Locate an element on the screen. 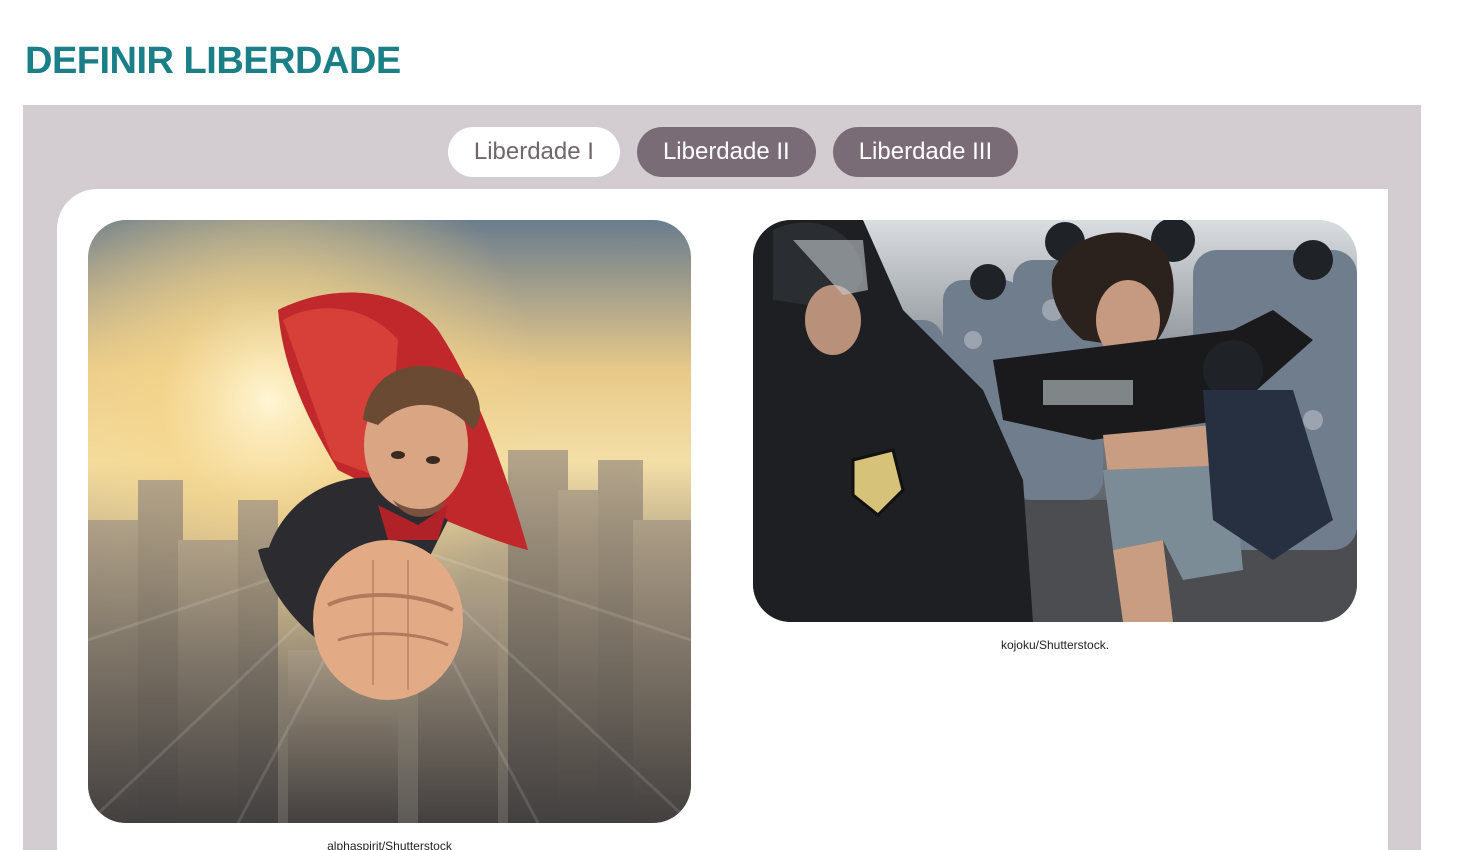  tab-bar: Liberdade I Liberdade II Liberdade III is located at coordinates (722, 152).